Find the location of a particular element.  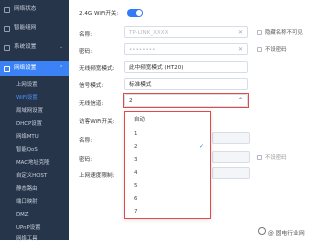

sidebar-subitem-label: 局域网设置 is located at coordinates (29, 111).